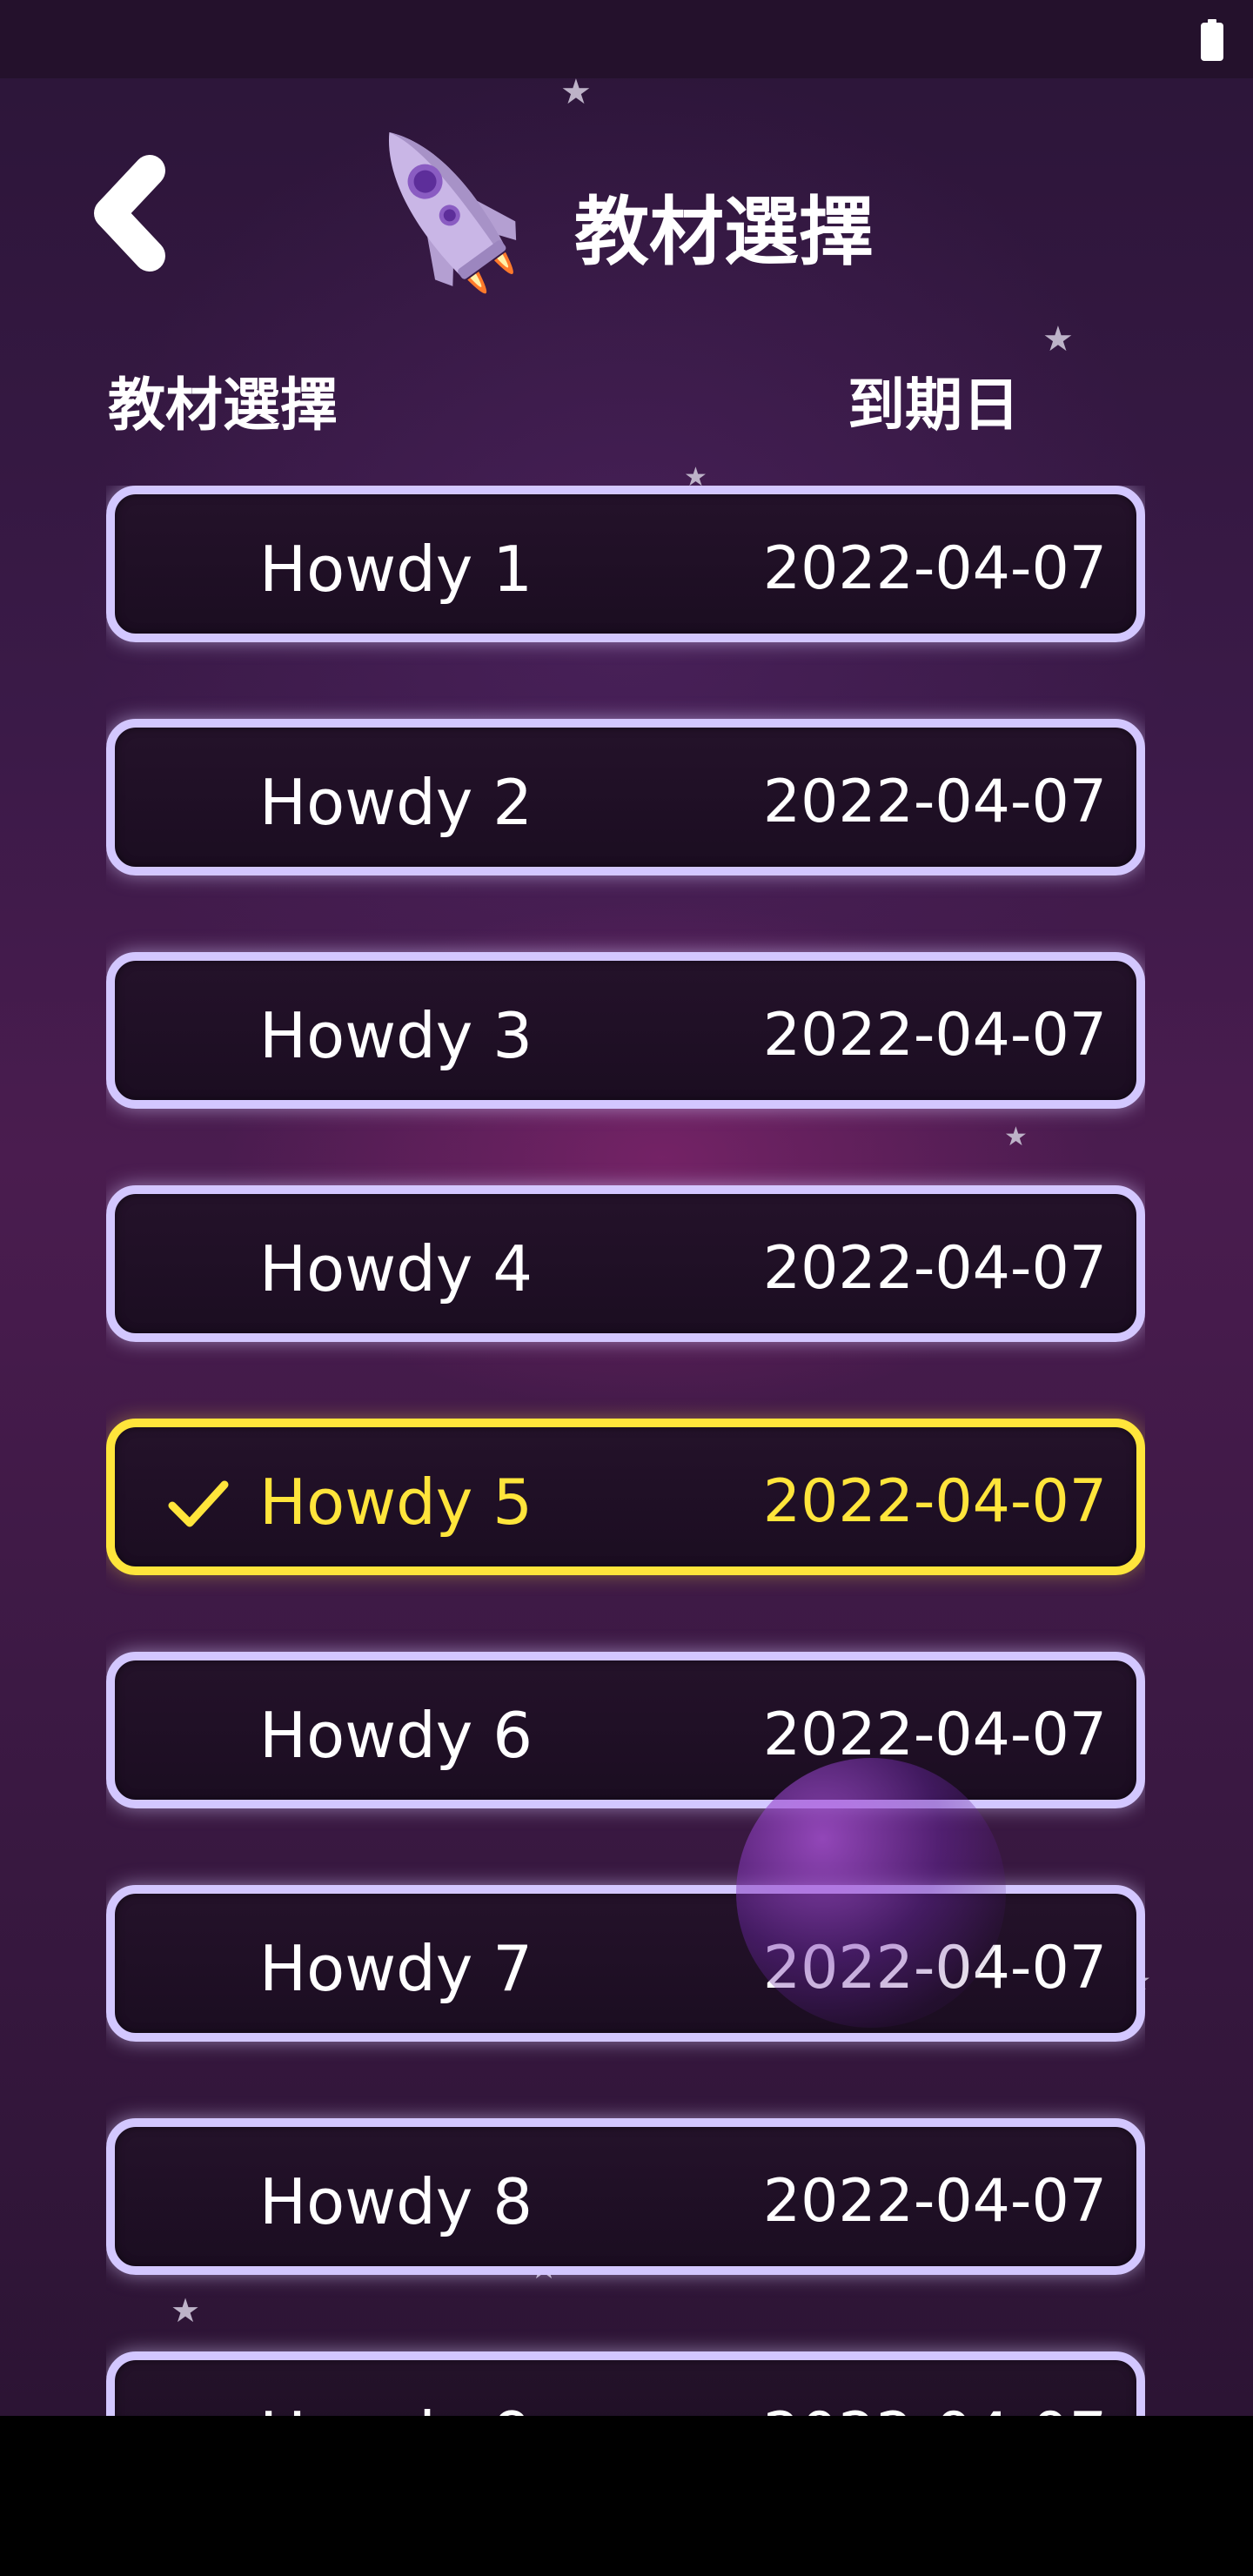 The width and height of the screenshot is (1253, 2576). Describe the element at coordinates (626, 2496) in the screenshot. I see `navigation-bar-area` at that location.